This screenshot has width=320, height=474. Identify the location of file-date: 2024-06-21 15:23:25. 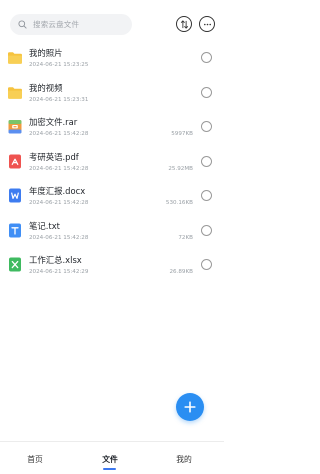
(59, 65).